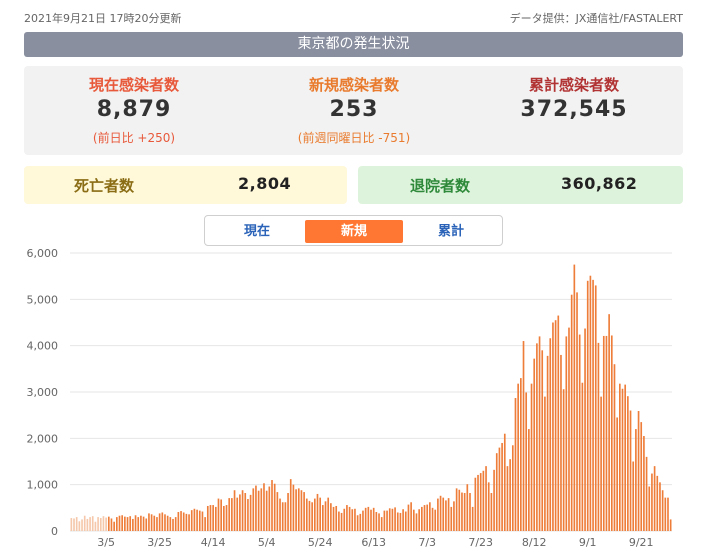  What do you see at coordinates (353, 85) in the screenshot?
I see `new-infected-label: 新規感染者数` at bounding box center [353, 85].